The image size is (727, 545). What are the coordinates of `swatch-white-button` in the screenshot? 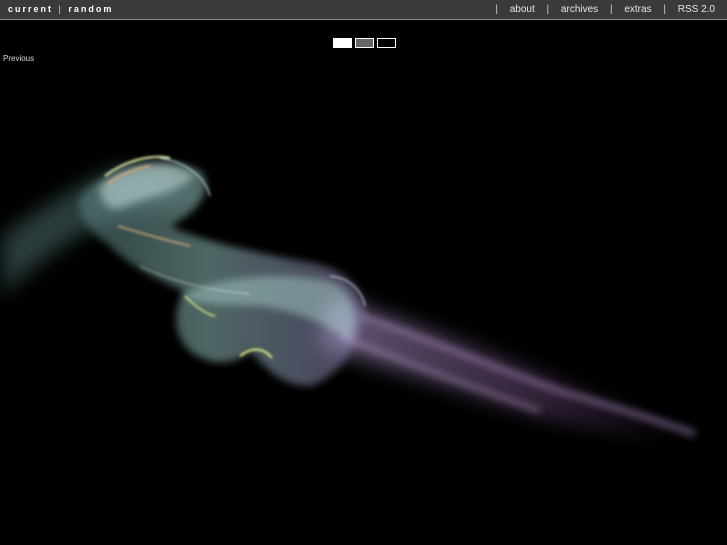 It's located at (342, 43).